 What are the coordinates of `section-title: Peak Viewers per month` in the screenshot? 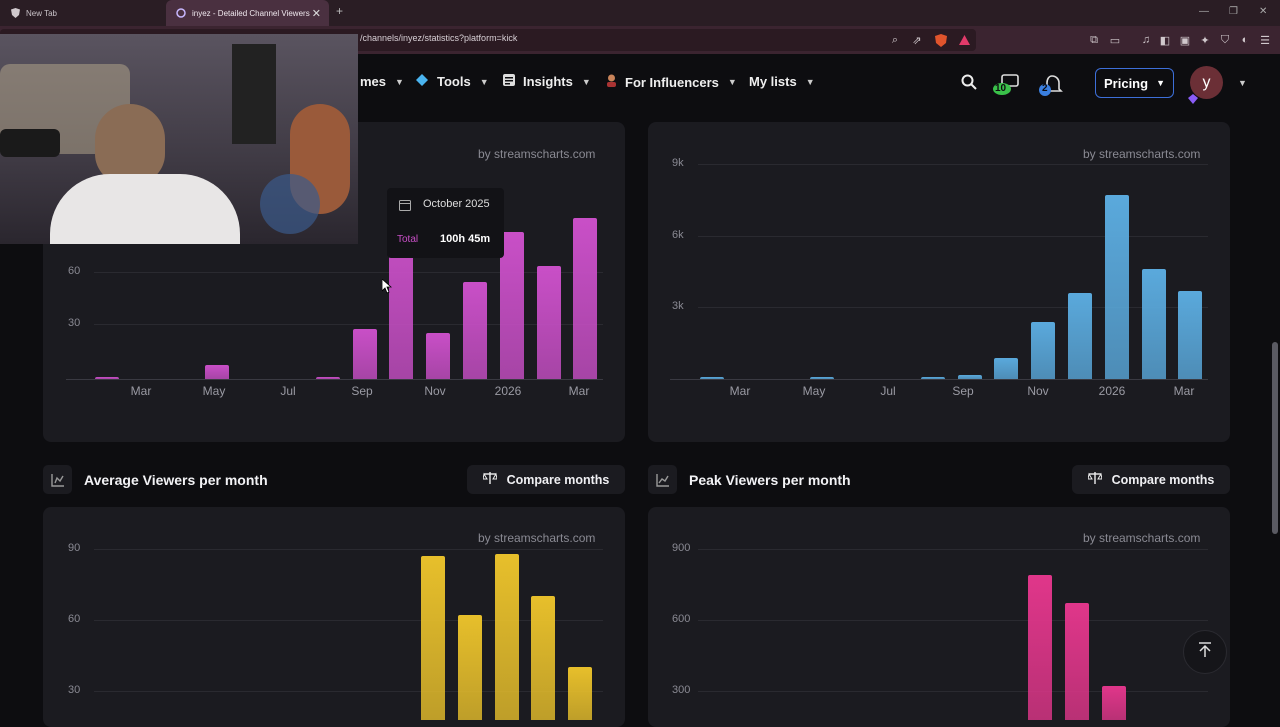 It's located at (770, 480).